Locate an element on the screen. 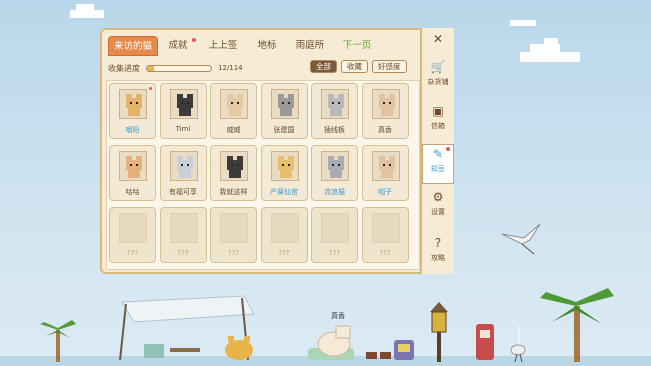 Image resolution: width=651 pixels, height=366 pixels. palm-tree-right is located at coordinates (577, 325).